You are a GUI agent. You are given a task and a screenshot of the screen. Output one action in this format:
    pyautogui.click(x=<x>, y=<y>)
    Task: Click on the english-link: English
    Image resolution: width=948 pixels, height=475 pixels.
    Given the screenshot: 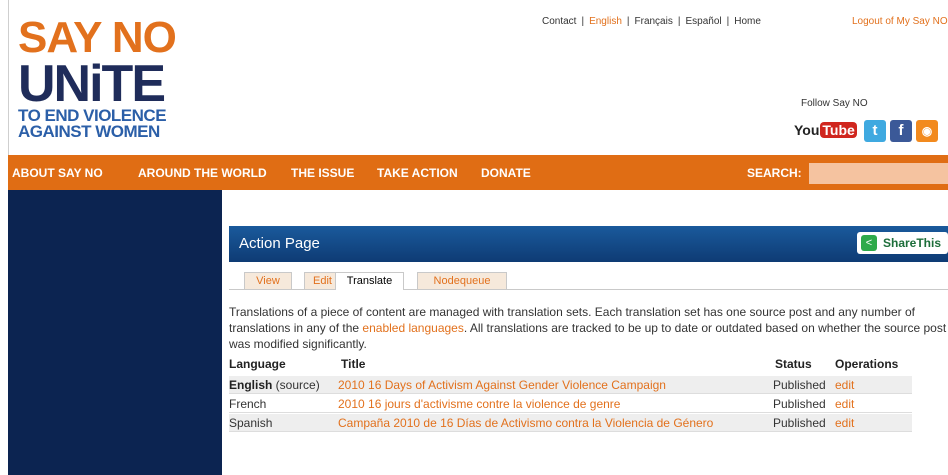 What is the action you would take?
    pyautogui.click(x=605, y=21)
    